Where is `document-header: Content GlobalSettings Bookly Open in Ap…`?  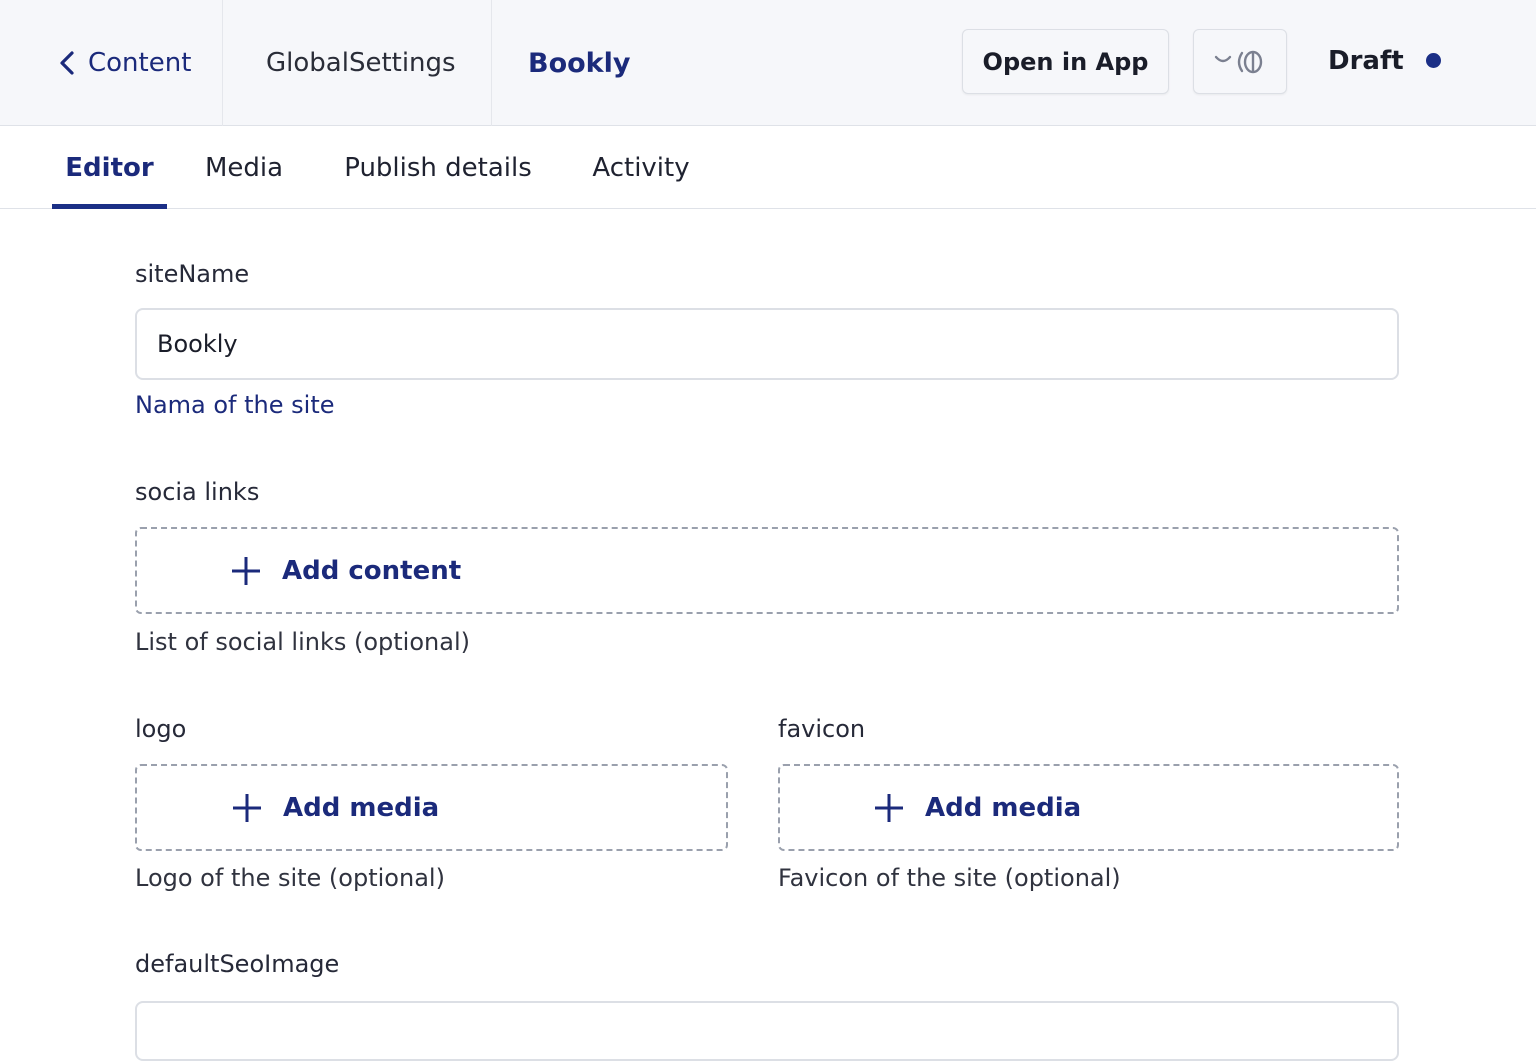 document-header: Content GlobalSettings Bookly Open in Ap… is located at coordinates (768, 63).